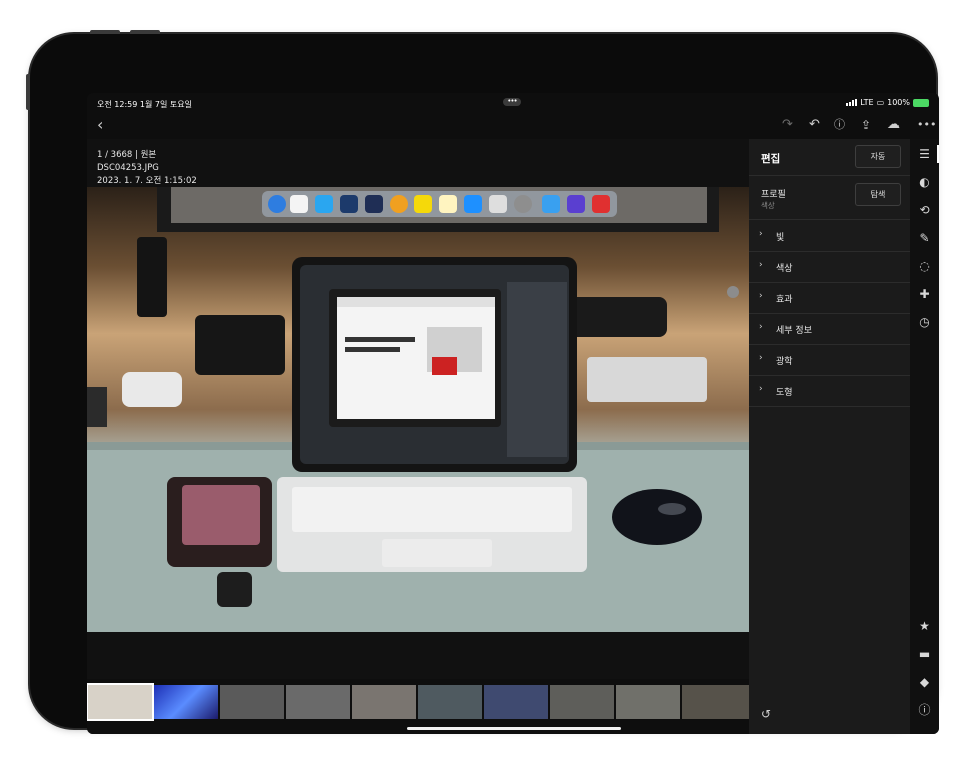  I want to click on edit-panel-title: 편집, so click(771, 159).